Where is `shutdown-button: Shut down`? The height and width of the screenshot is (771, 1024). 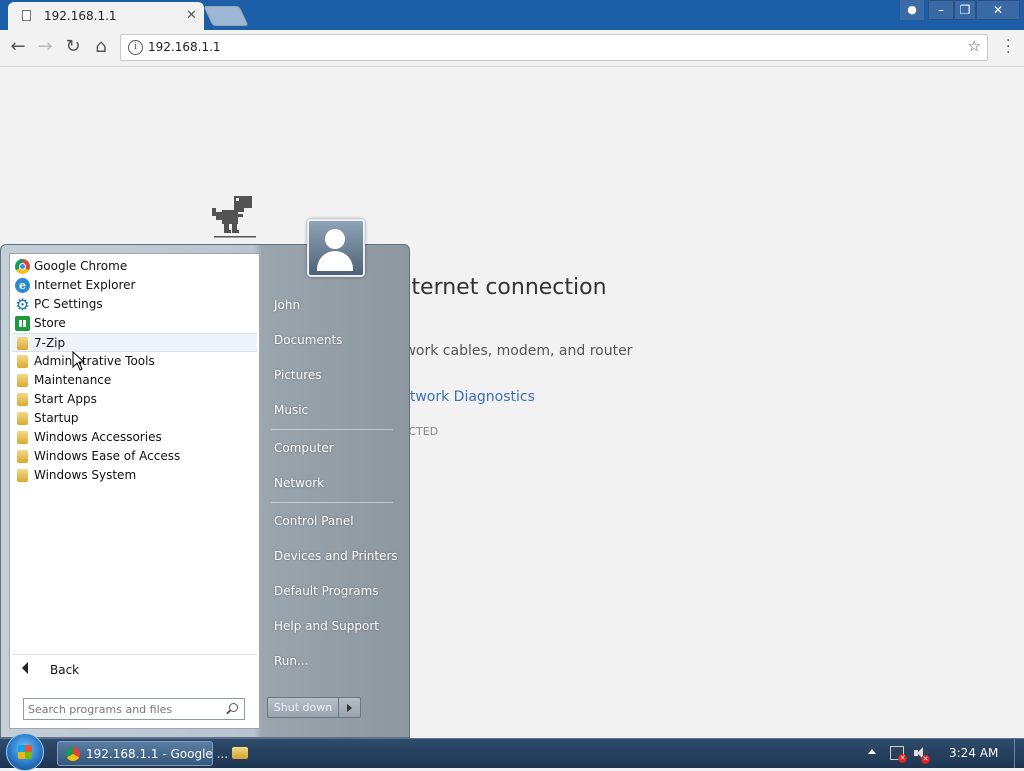 shutdown-button: Shut down is located at coordinates (303, 707).